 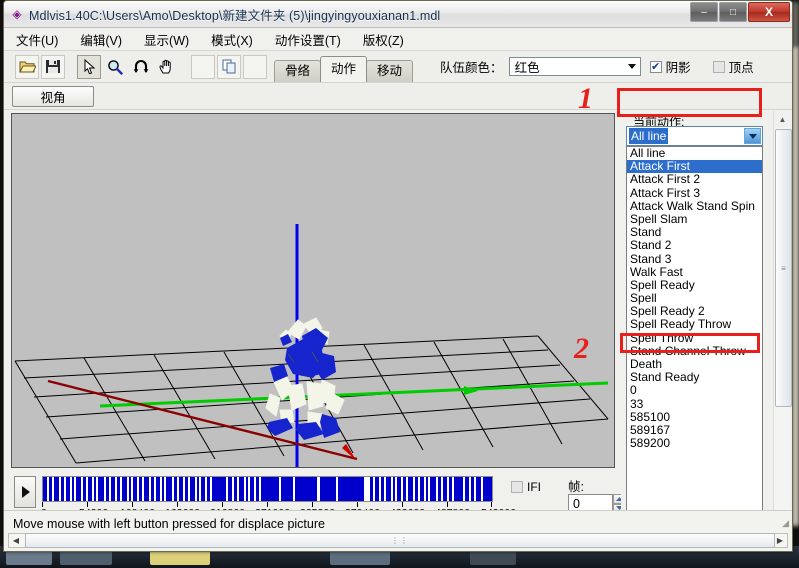 I want to click on close-button: X, so click(x=769, y=12).